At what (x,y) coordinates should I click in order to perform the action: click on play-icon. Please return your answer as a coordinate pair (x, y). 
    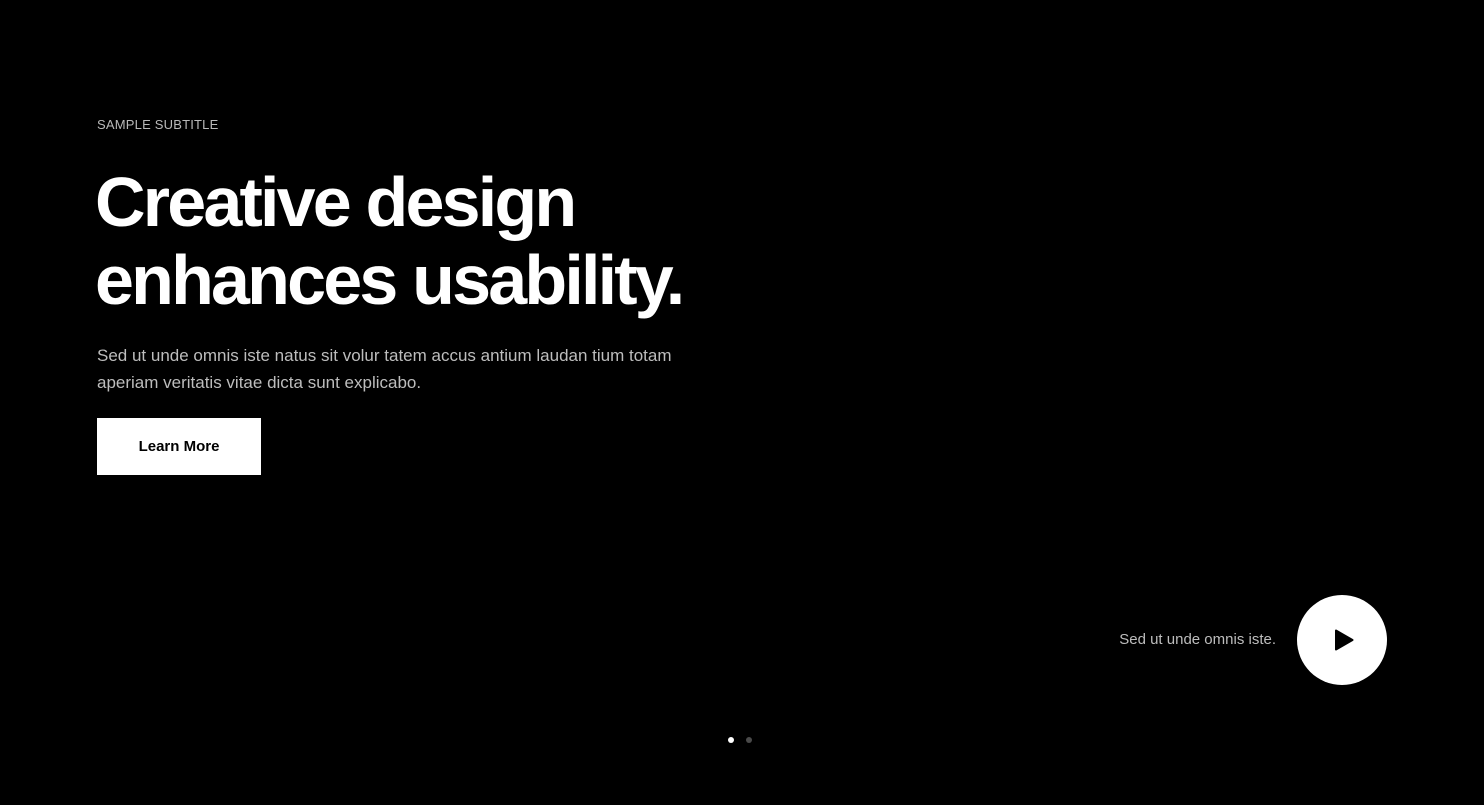
    Looking at the image, I should click on (1343, 640).